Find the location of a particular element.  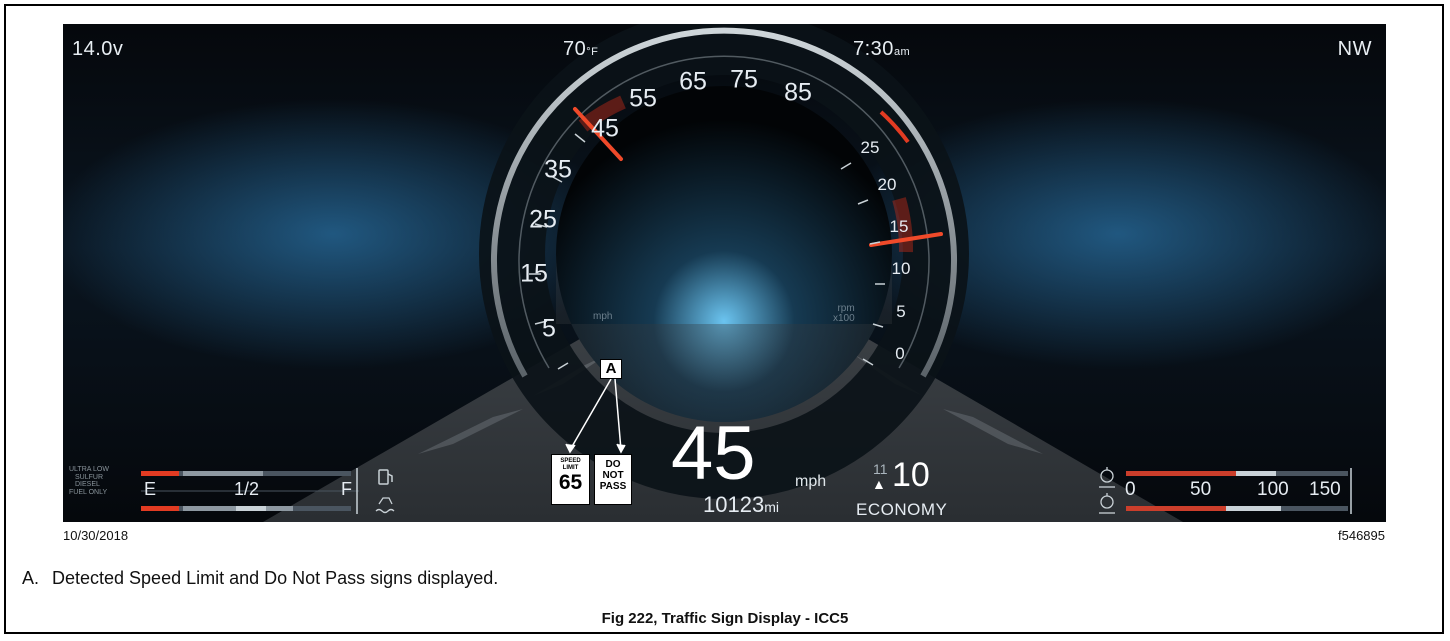

upshift-arrow-icon: ▲ is located at coordinates (879, 484).